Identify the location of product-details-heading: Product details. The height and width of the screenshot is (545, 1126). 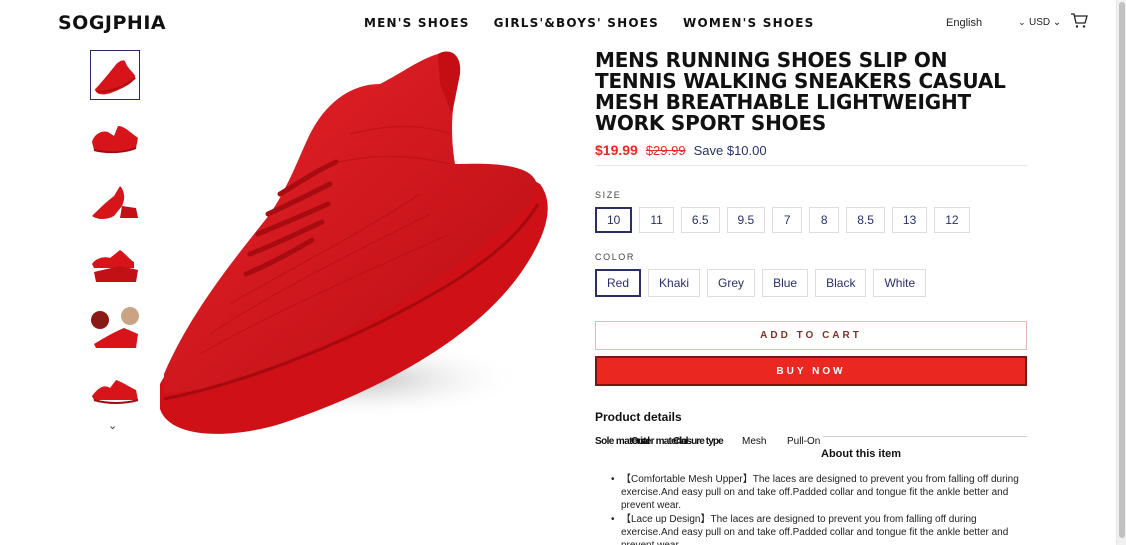
(638, 417).